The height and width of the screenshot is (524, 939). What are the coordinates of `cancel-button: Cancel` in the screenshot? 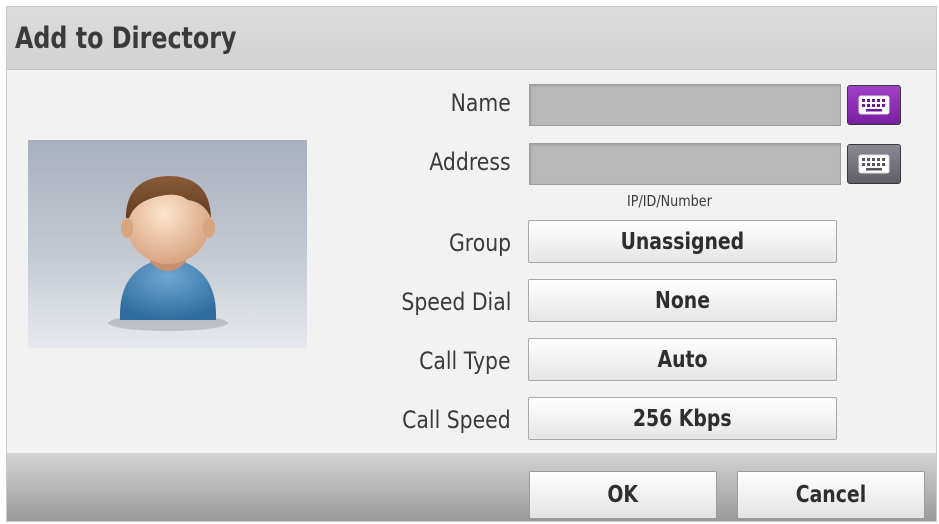 It's located at (831, 495).